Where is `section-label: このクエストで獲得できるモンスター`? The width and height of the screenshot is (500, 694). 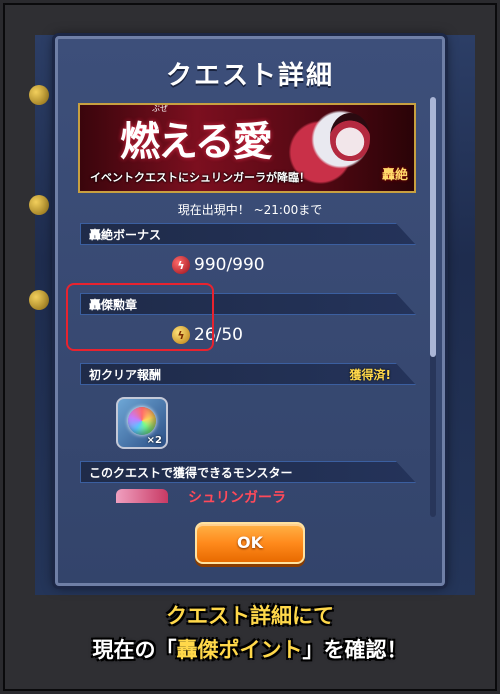
section-label: このクエストで獲得できるモンスター is located at coordinates (191, 473).